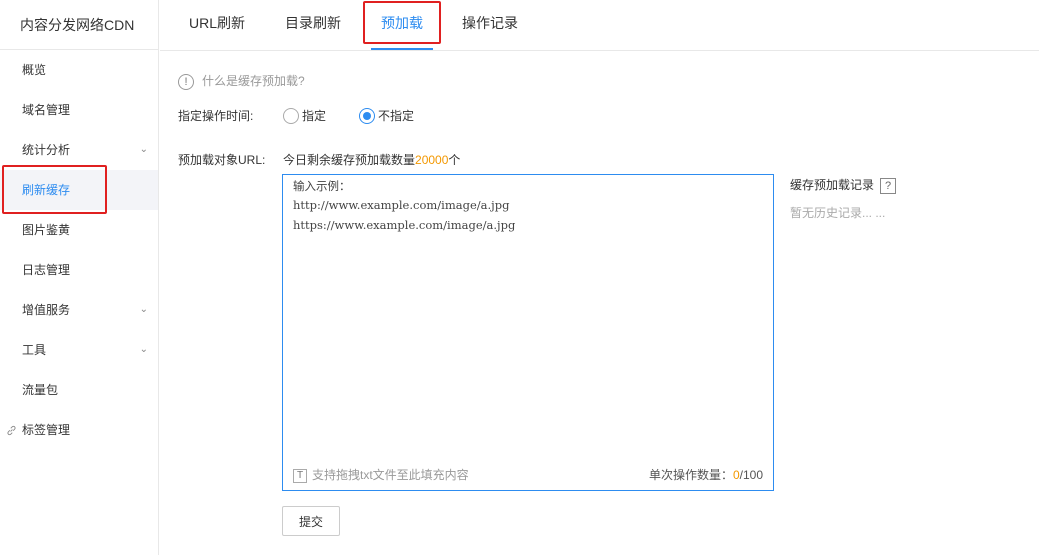 The image size is (1039, 555). Describe the element at coordinates (736, 475) in the screenshot. I see `count-value: 0` at that location.